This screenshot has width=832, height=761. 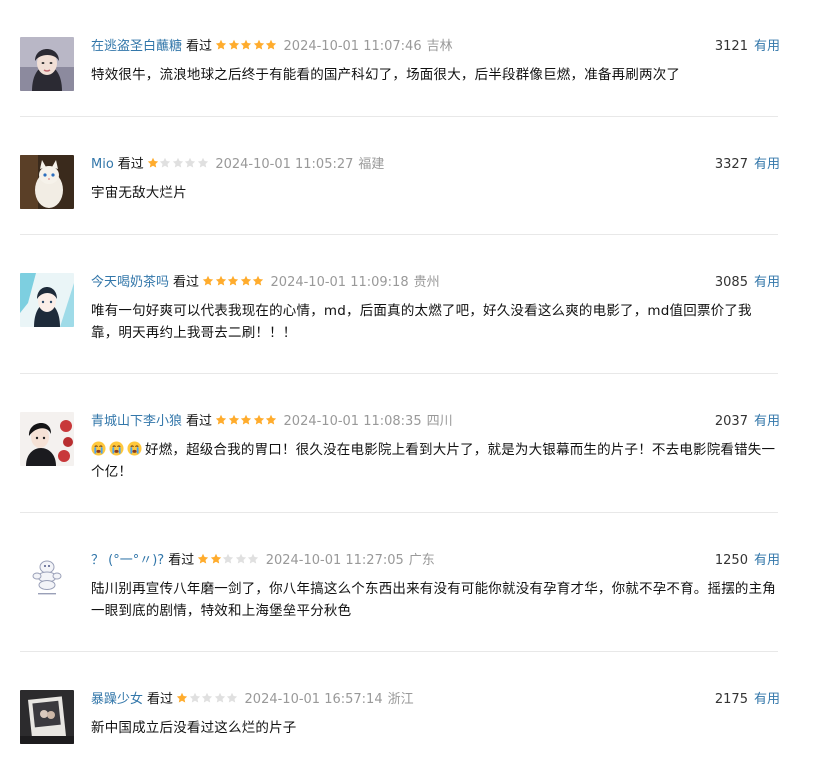 What do you see at coordinates (136, 421) in the screenshot?
I see `username-link: 青城山下李小狼` at bounding box center [136, 421].